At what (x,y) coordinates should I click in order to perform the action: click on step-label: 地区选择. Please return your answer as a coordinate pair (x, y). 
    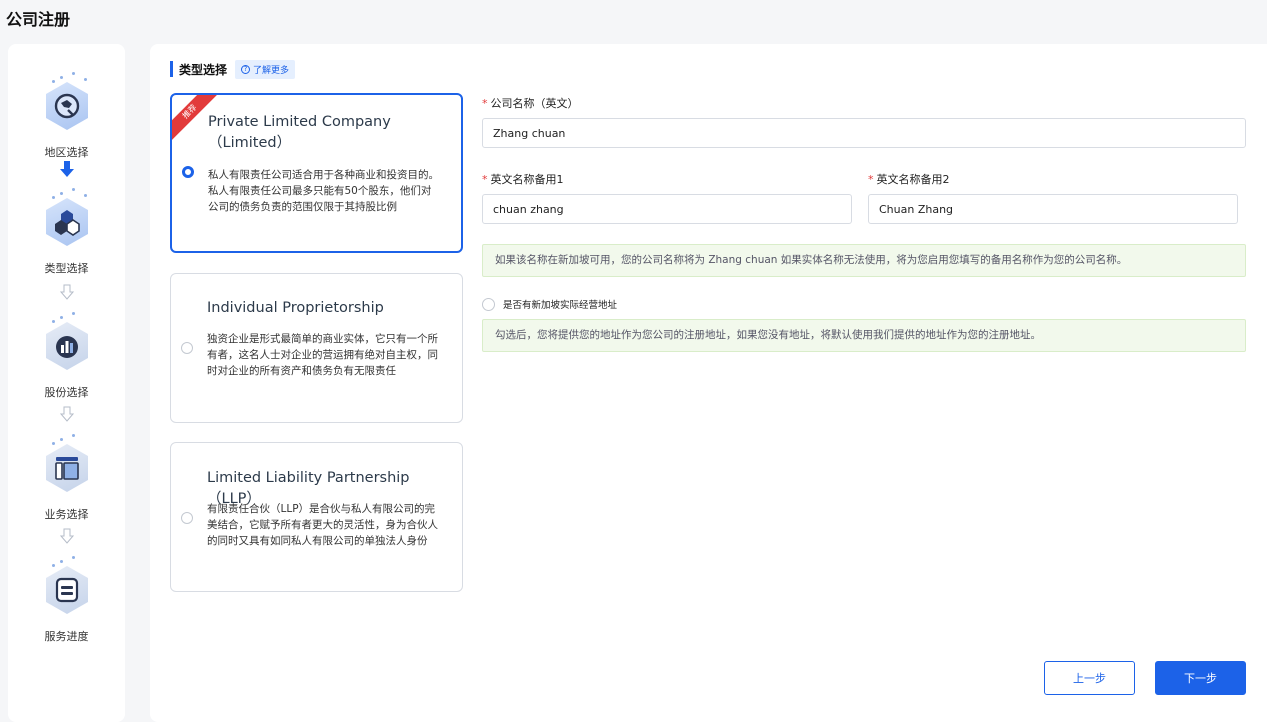
    Looking at the image, I should click on (66, 152).